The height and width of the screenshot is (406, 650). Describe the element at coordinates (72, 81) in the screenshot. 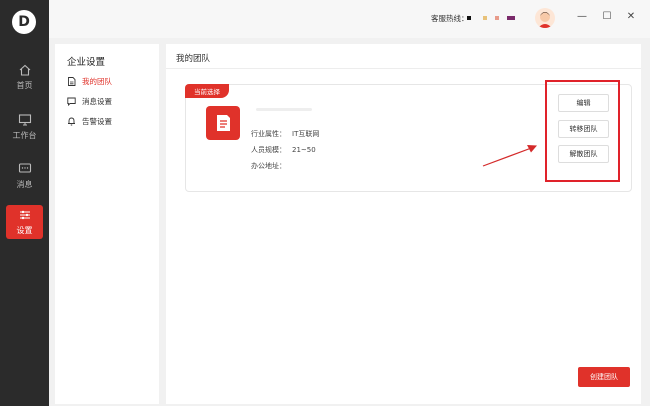

I see `document-icon` at that location.